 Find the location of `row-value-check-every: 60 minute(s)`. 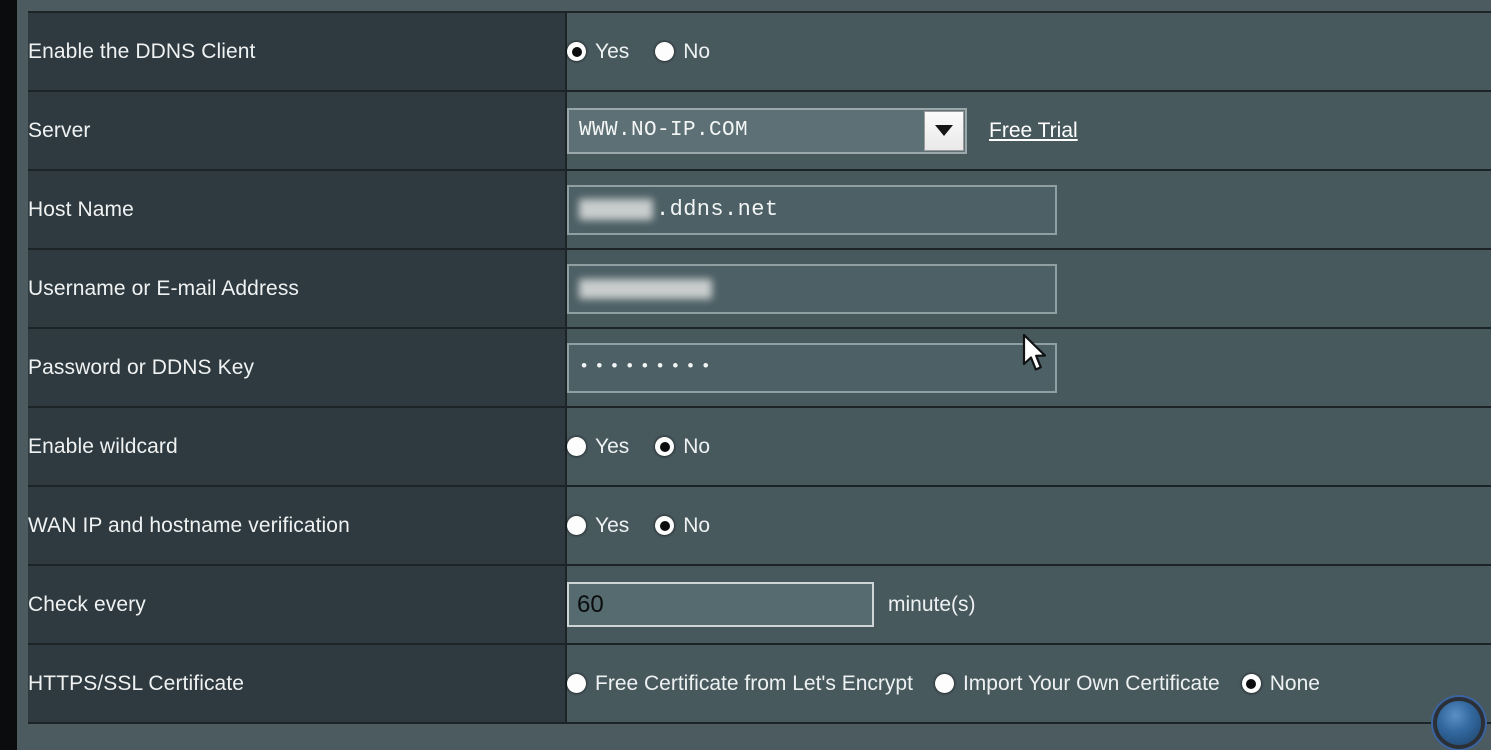

row-value-check-every: 60 minute(s) is located at coordinates (1028, 605).